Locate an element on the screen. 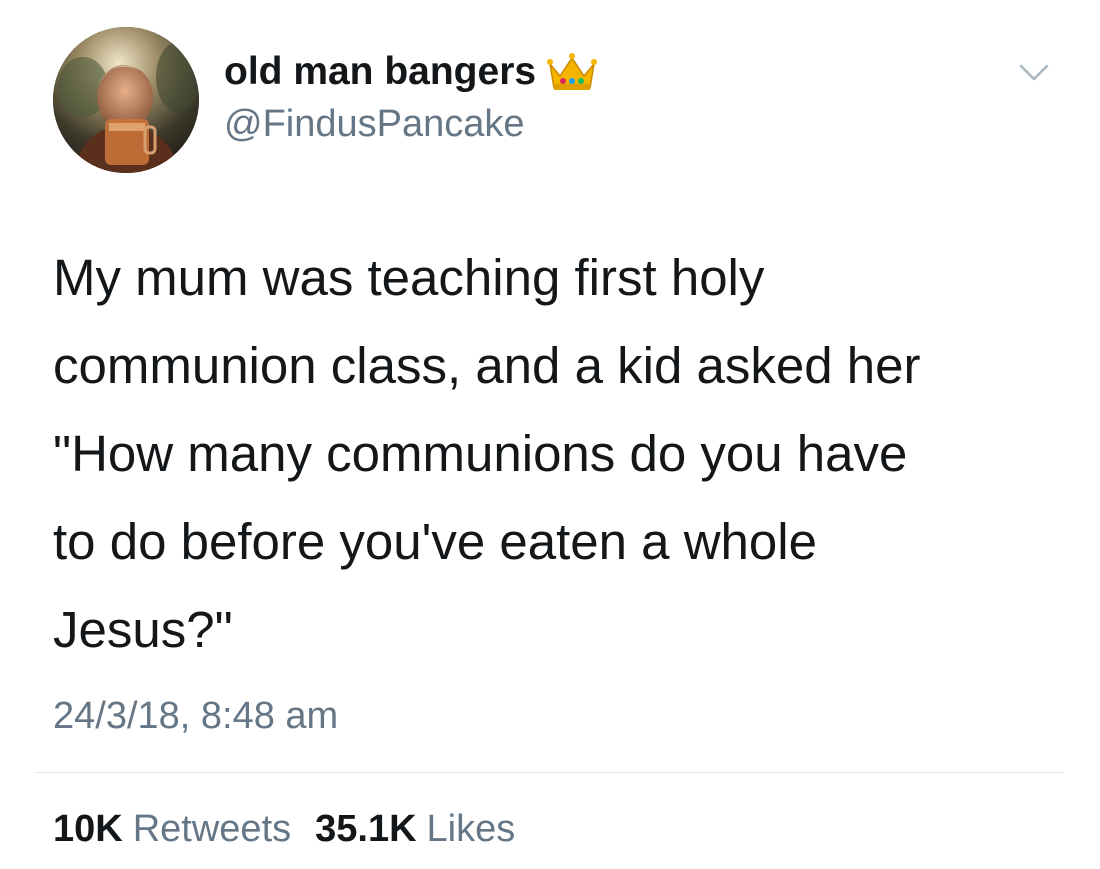  avatar is located at coordinates (126, 100).